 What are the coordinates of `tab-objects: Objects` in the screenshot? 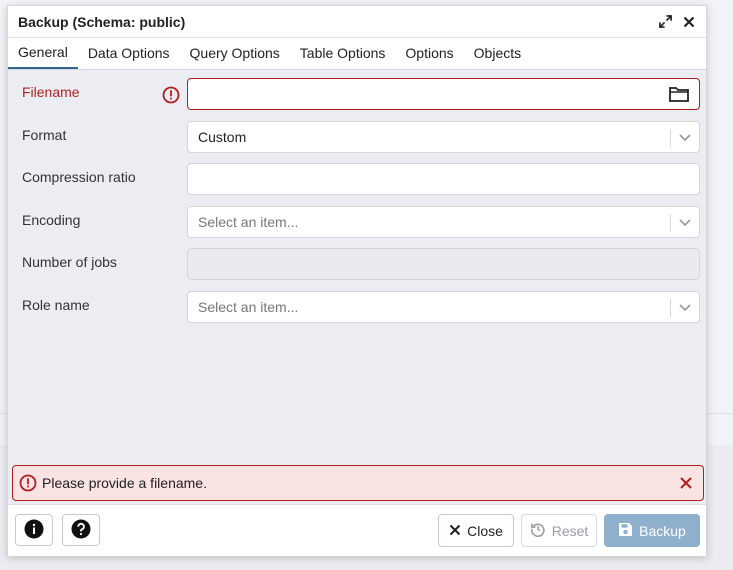 It's located at (497, 53).